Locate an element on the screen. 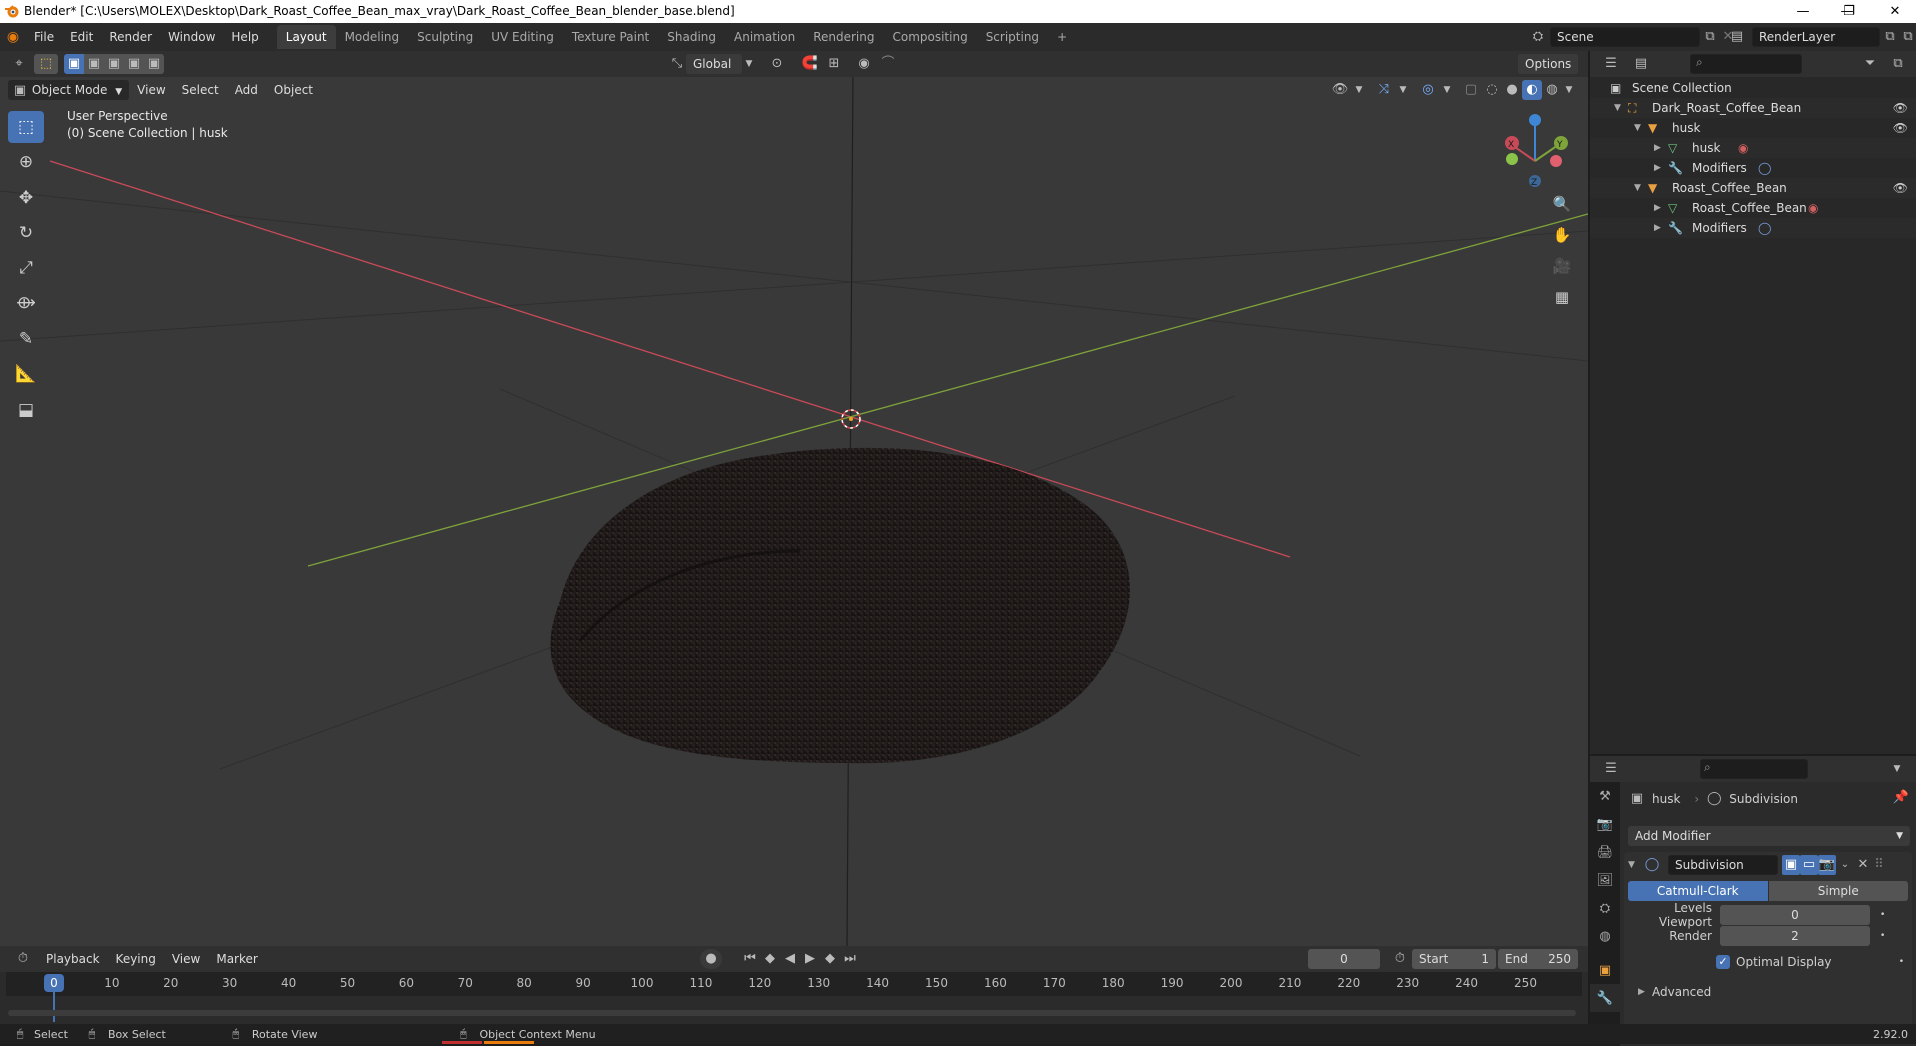 This screenshot has width=1916, height=1046. add-workspace-button: + is located at coordinates (1062, 37).